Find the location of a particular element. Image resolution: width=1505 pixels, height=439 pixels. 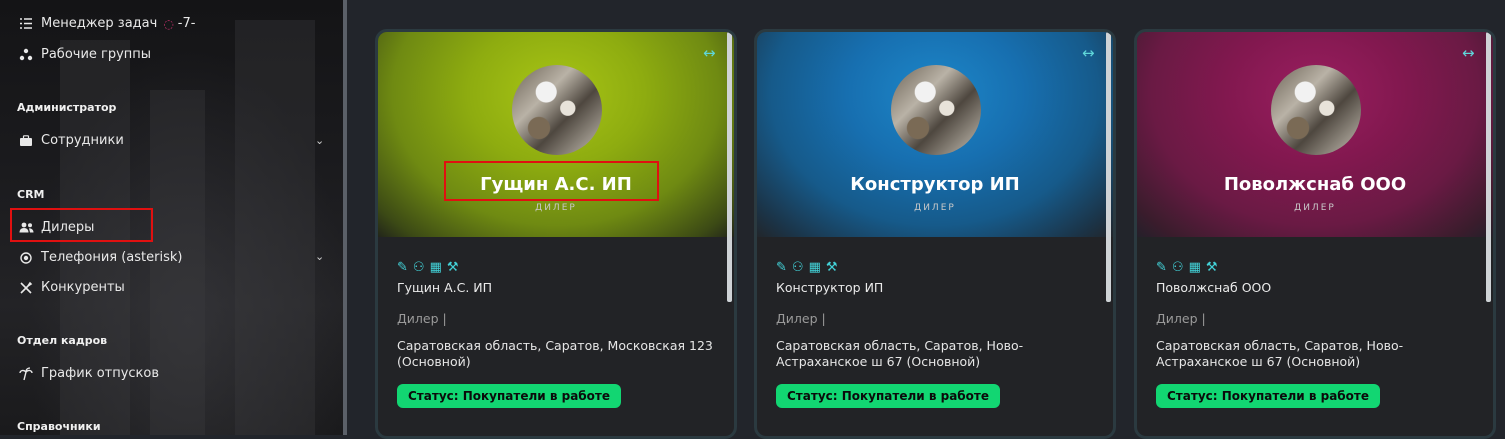

sidebar-item-label: График отпусков is located at coordinates (100, 373).